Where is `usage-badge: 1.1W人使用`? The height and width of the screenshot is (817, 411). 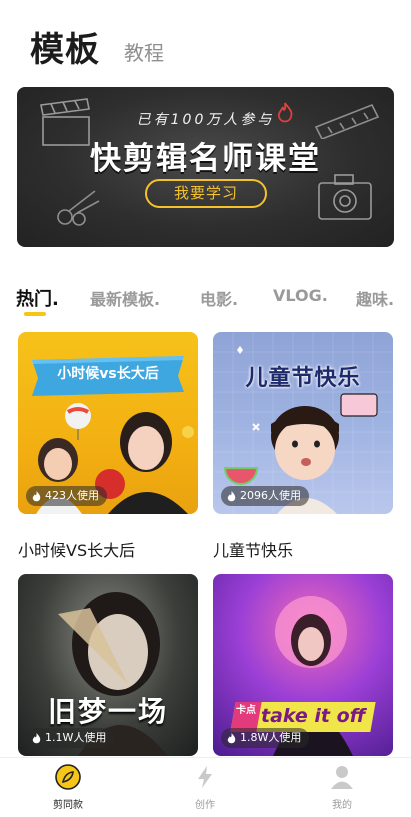
usage-badge: 1.1W人使用 is located at coordinates (70, 738).